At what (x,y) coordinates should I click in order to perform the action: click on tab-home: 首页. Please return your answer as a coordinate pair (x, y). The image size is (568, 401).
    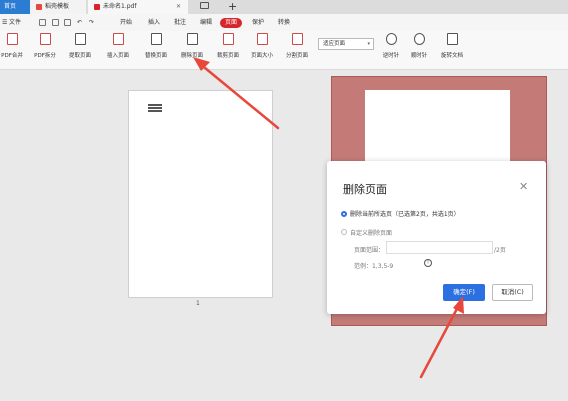
    Looking at the image, I should click on (15, 7).